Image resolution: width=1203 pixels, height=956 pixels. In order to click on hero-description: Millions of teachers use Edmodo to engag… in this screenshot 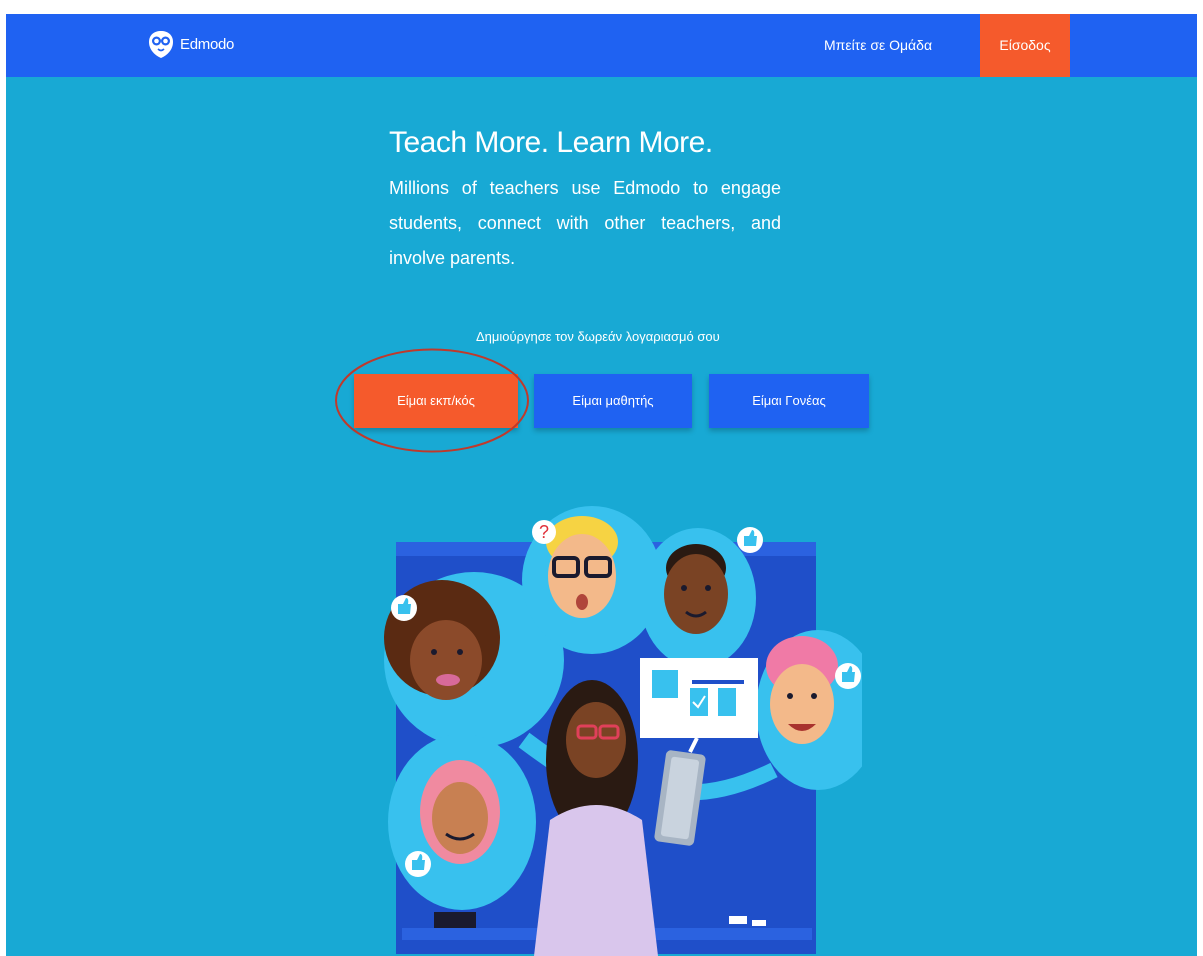, I will do `click(585, 223)`.